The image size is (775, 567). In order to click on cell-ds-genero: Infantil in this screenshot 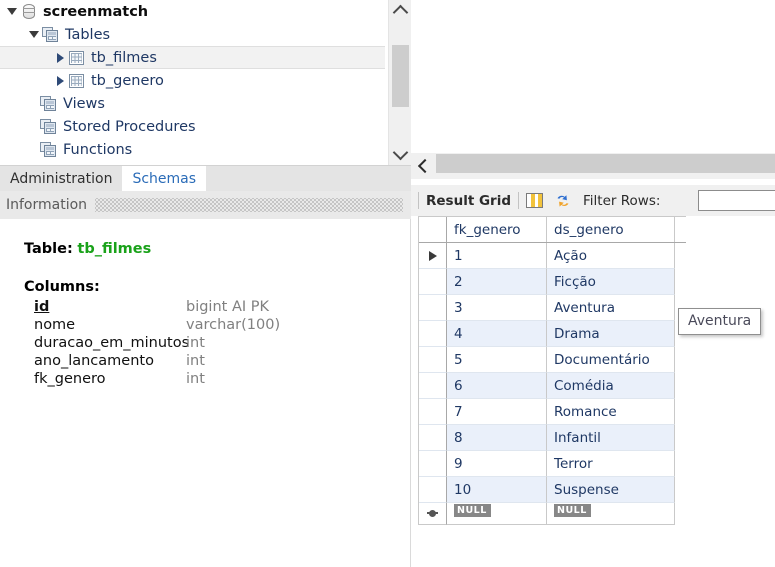, I will do `click(611, 438)`.